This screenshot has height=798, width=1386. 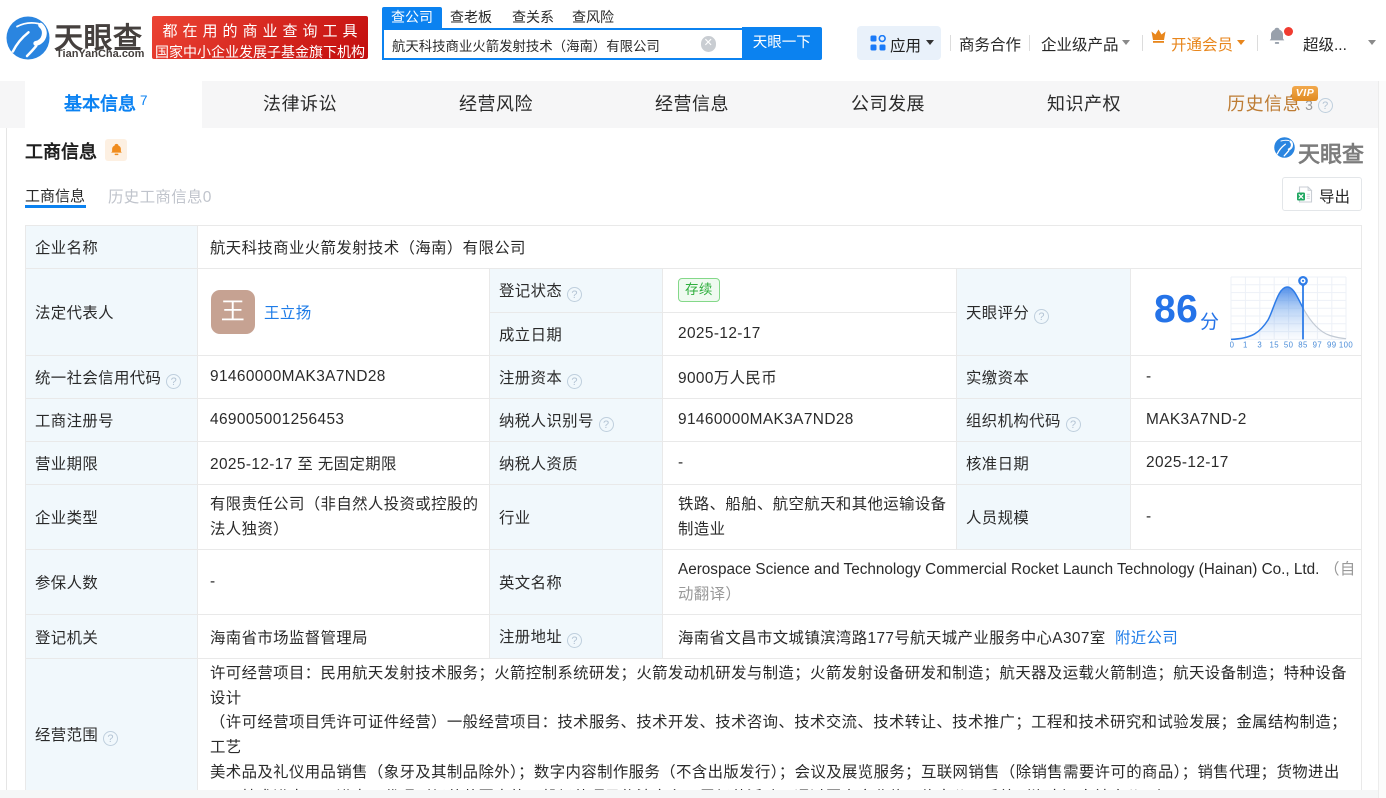 What do you see at coordinates (1303, 345) in the screenshot?
I see `svg-text: 85` at bounding box center [1303, 345].